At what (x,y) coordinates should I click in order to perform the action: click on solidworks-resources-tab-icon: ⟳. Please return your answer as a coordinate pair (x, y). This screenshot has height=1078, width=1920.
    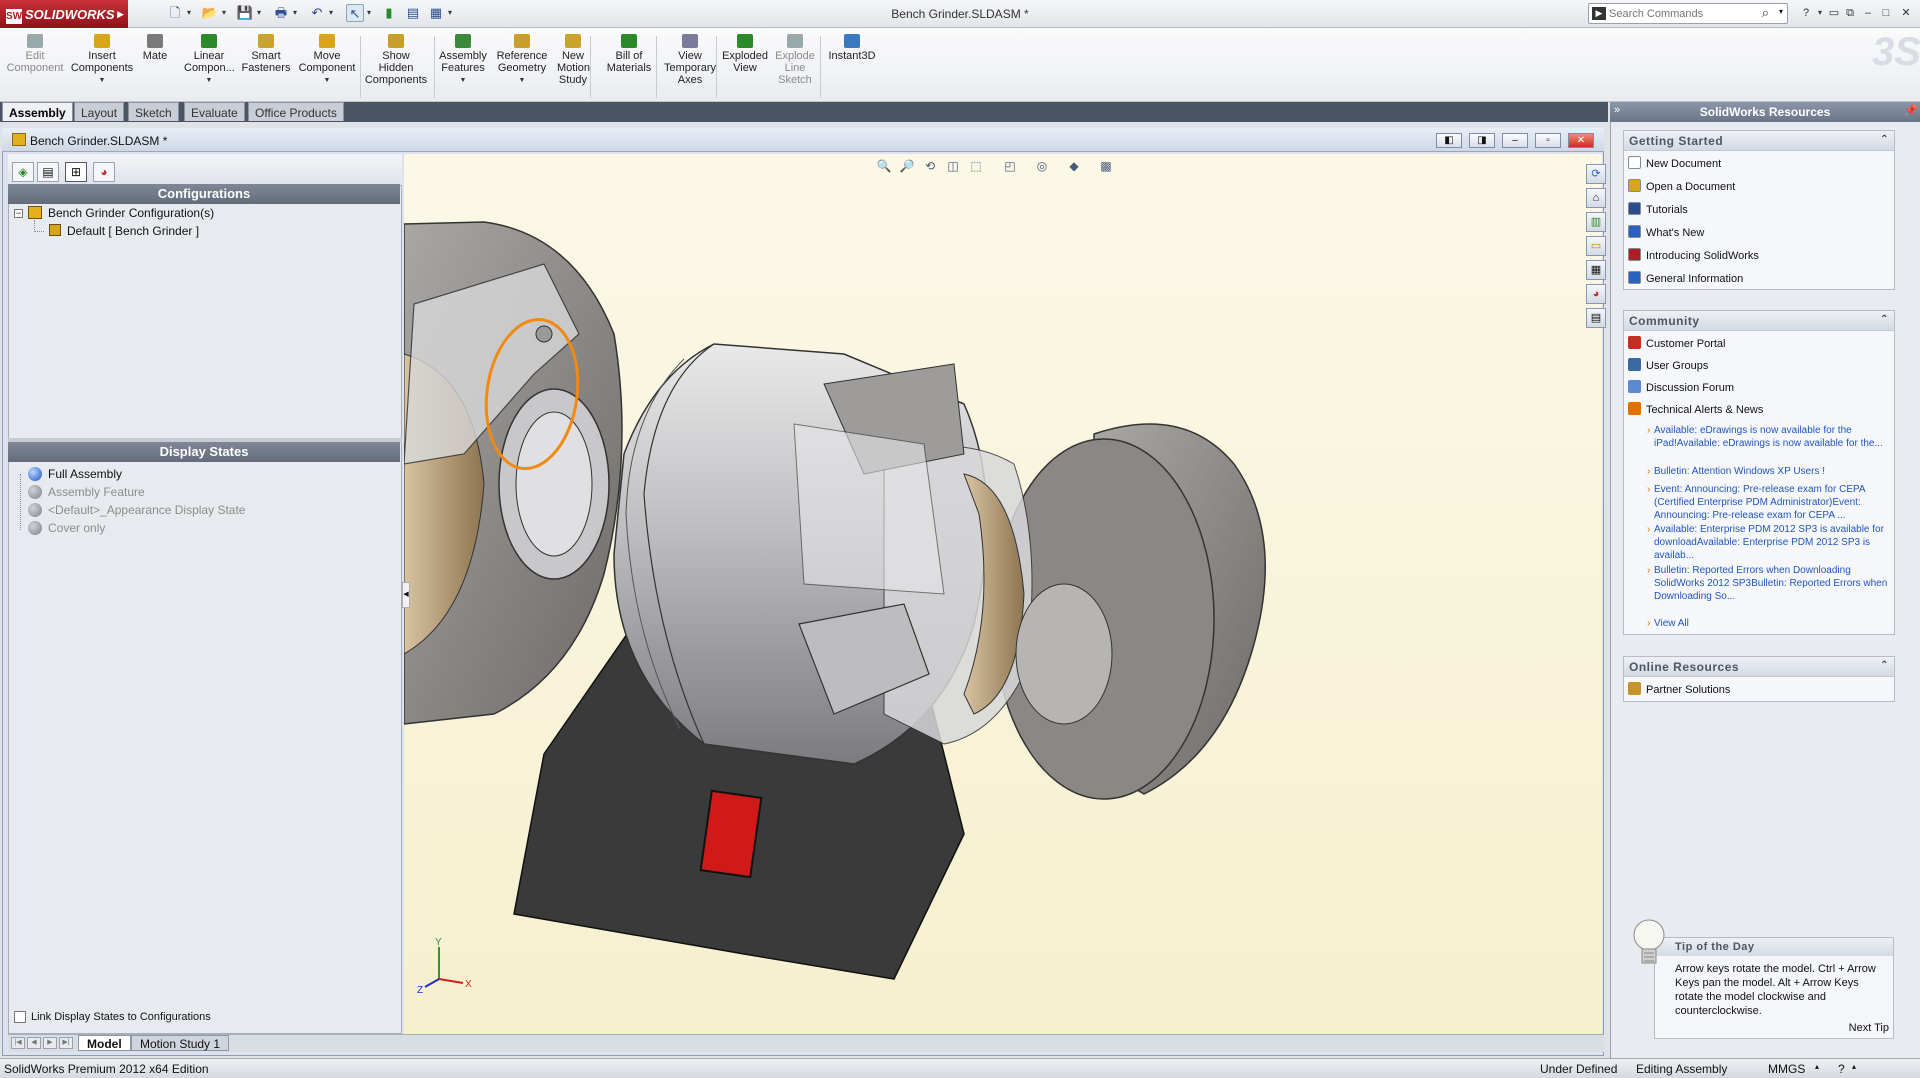
    Looking at the image, I should click on (1596, 174).